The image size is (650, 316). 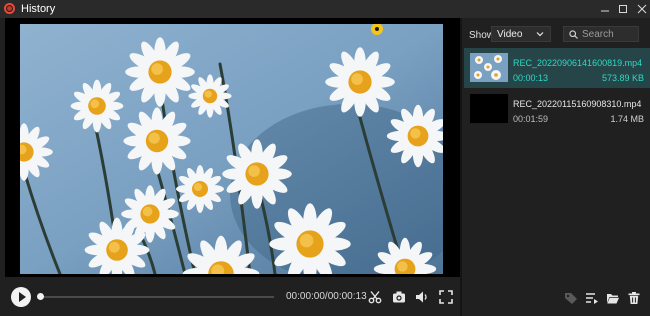 I want to click on tag-icon, so click(x=571, y=298).